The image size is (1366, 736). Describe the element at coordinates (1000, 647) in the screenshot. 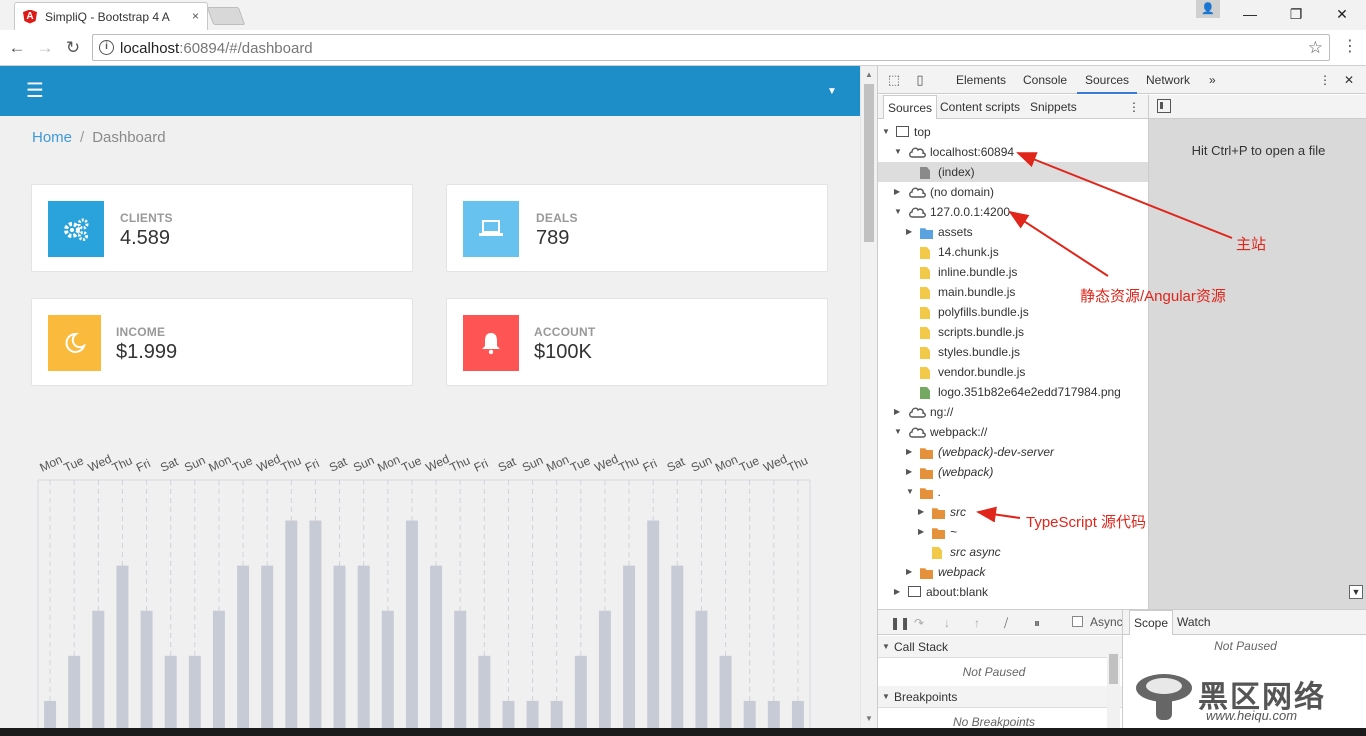

I see `call-stack-header: ▼ Call Stack` at that location.